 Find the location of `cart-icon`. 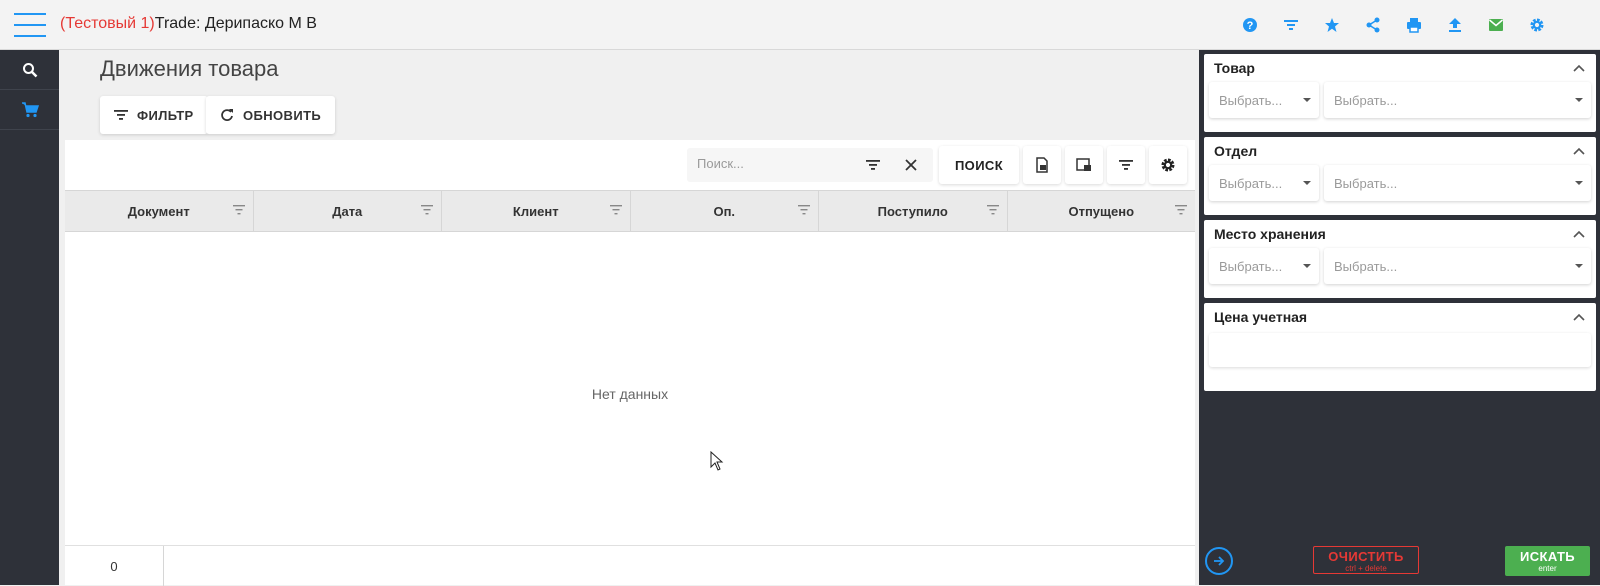

cart-icon is located at coordinates (30, 109).